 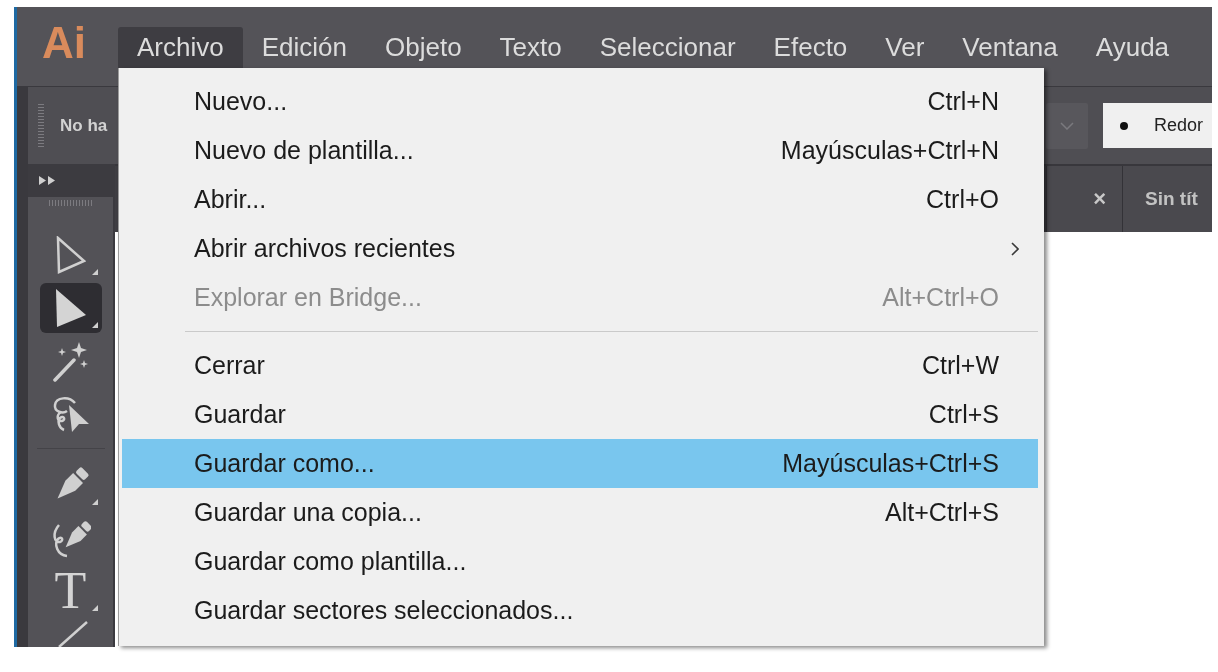 I want to click on shortcut-text: Alt+Ctrl+O, so click(x=940, y=297).